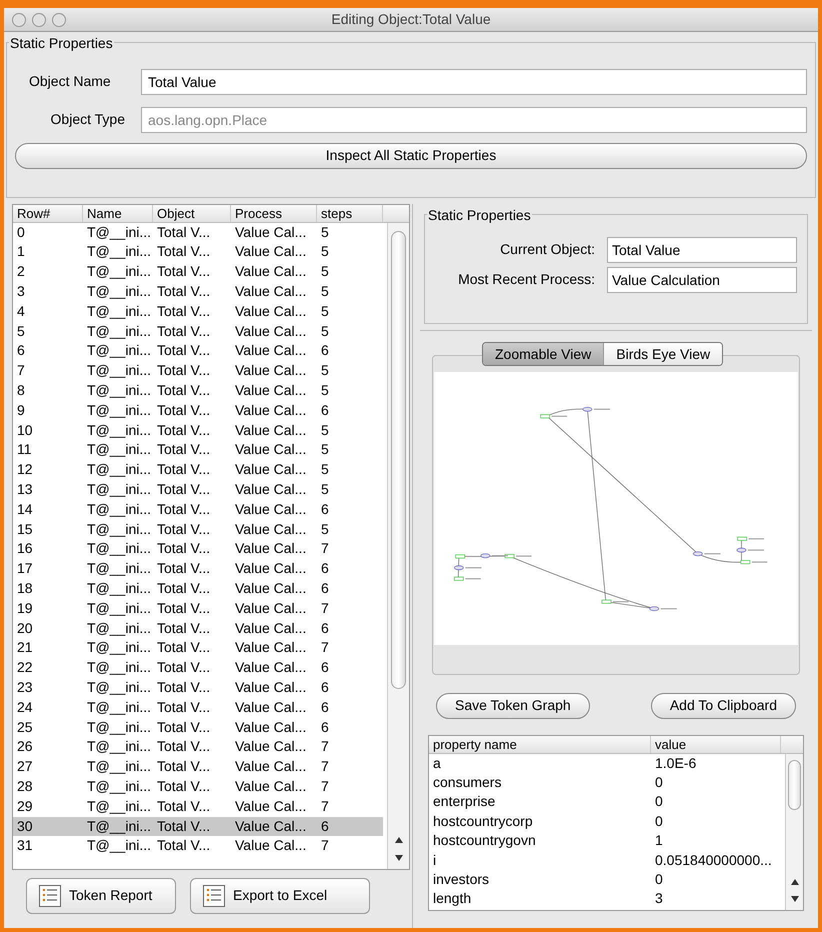 The image size is (822, 932). I want to click on table-cell-text: 1, so click(659, 840).